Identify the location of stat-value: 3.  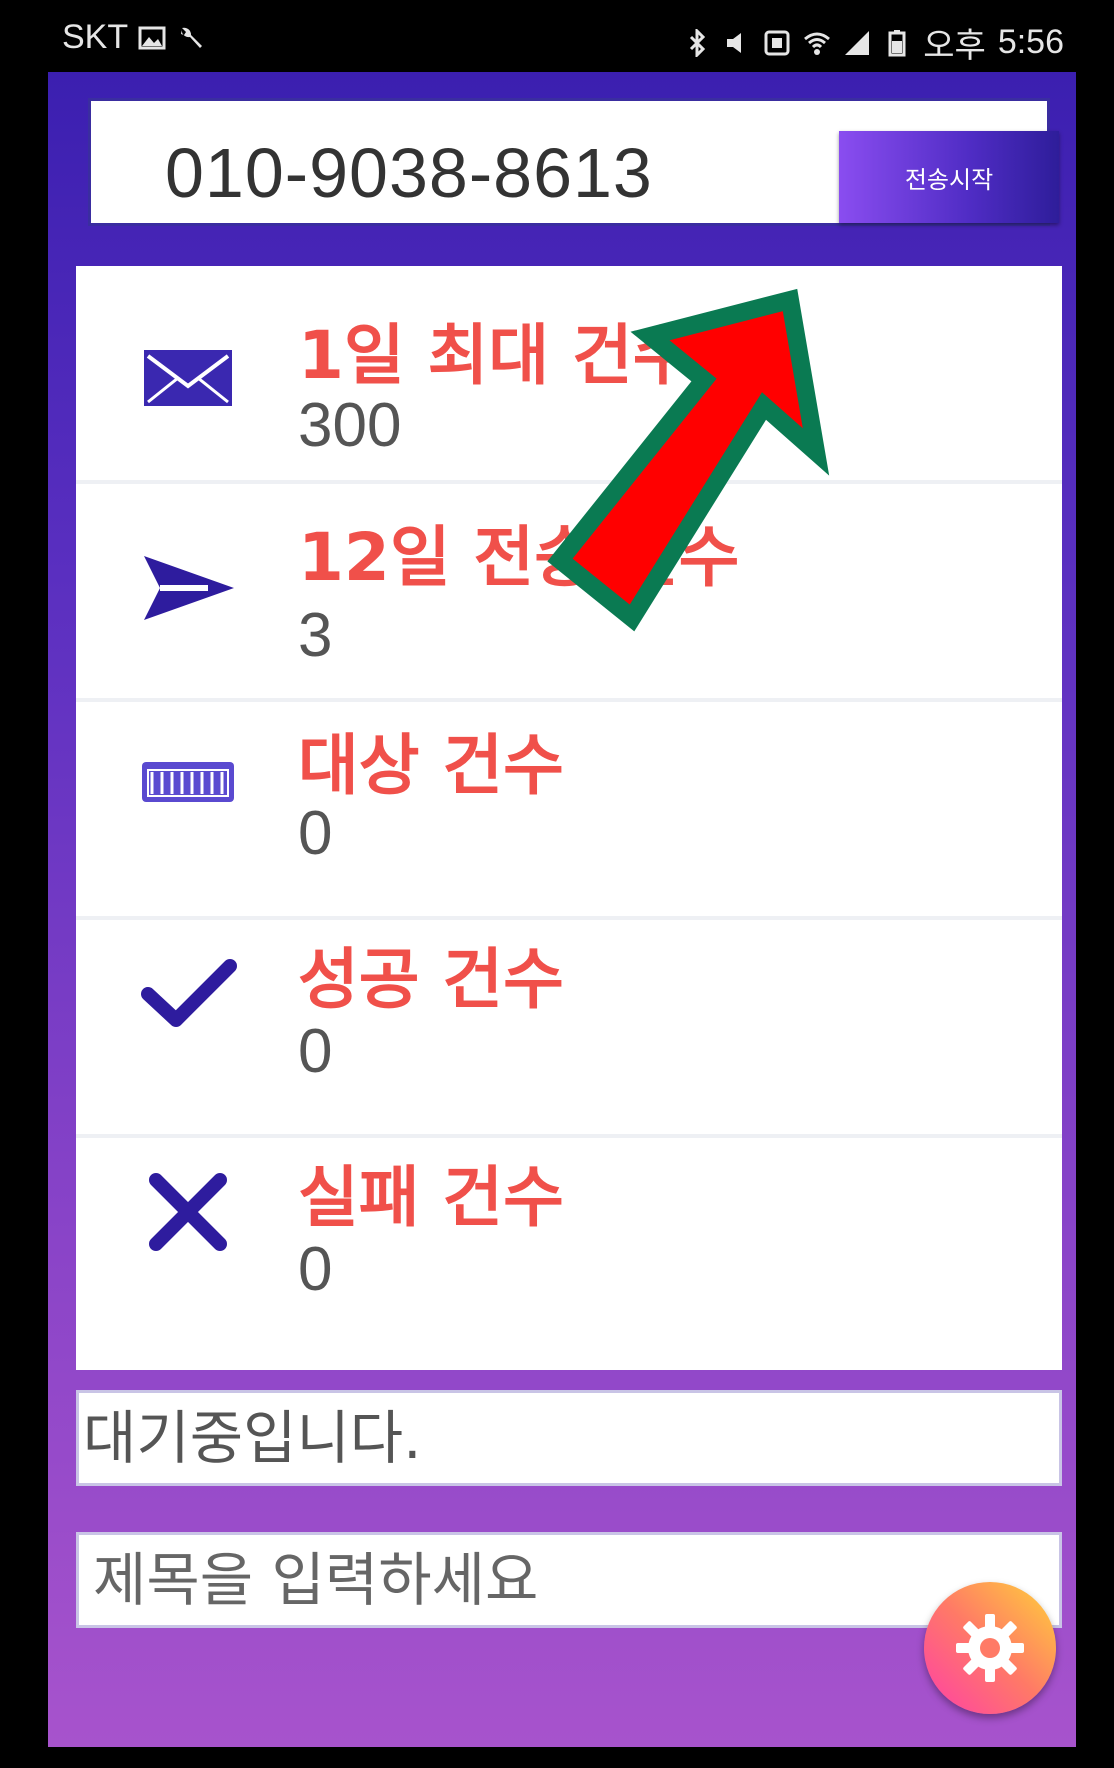
(315, 635).